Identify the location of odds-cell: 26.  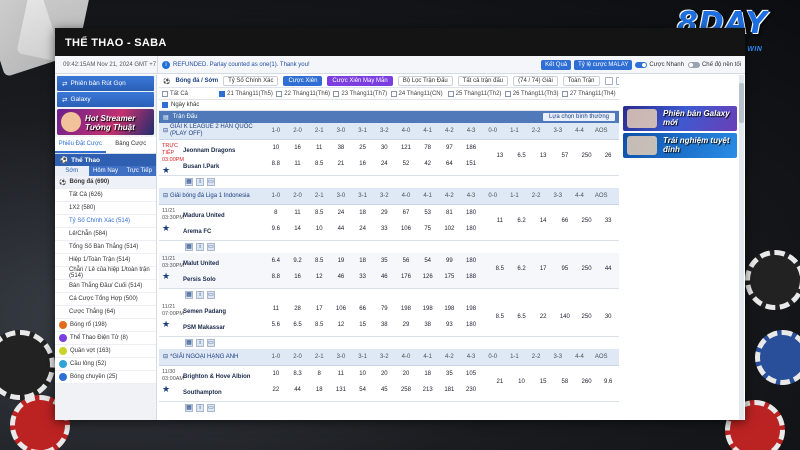
(608, 156).